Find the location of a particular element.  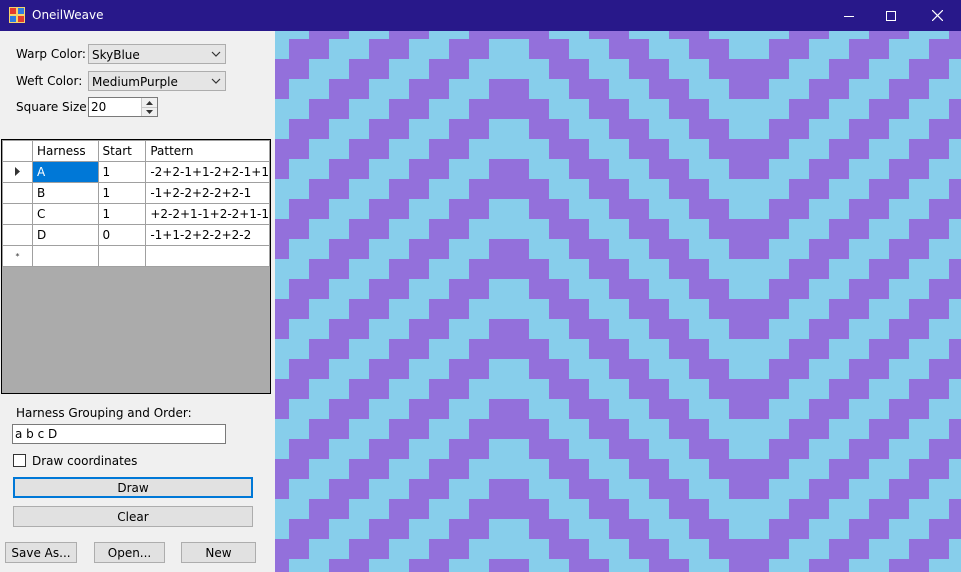

harness-cell is located at coordinates (65, 256).